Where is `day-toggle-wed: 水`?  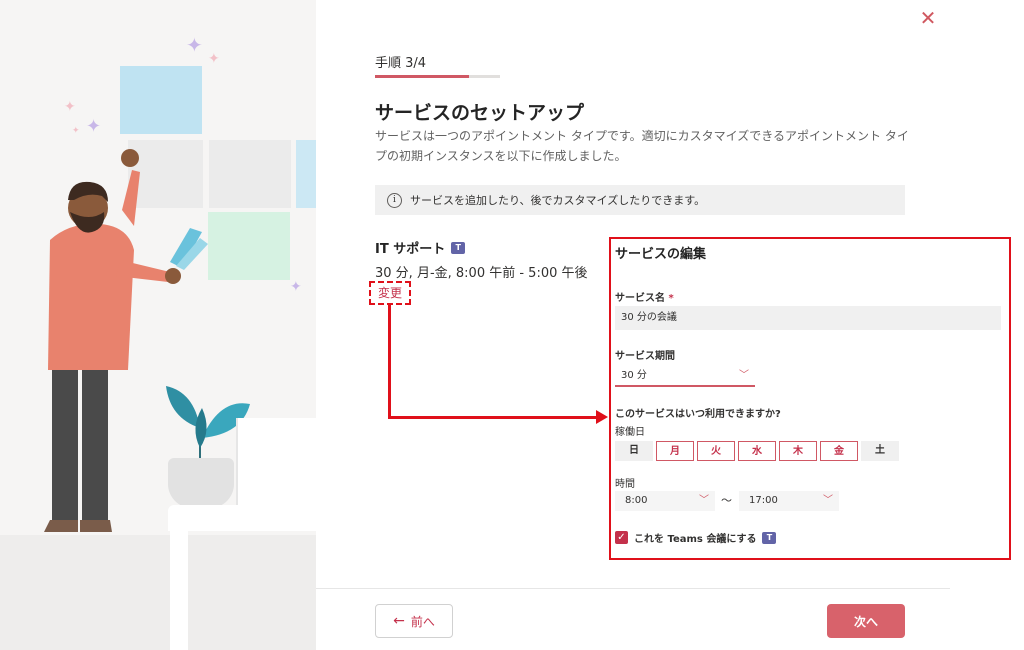 day-toggle-wed: 水 is located at coordinates (757, 451).